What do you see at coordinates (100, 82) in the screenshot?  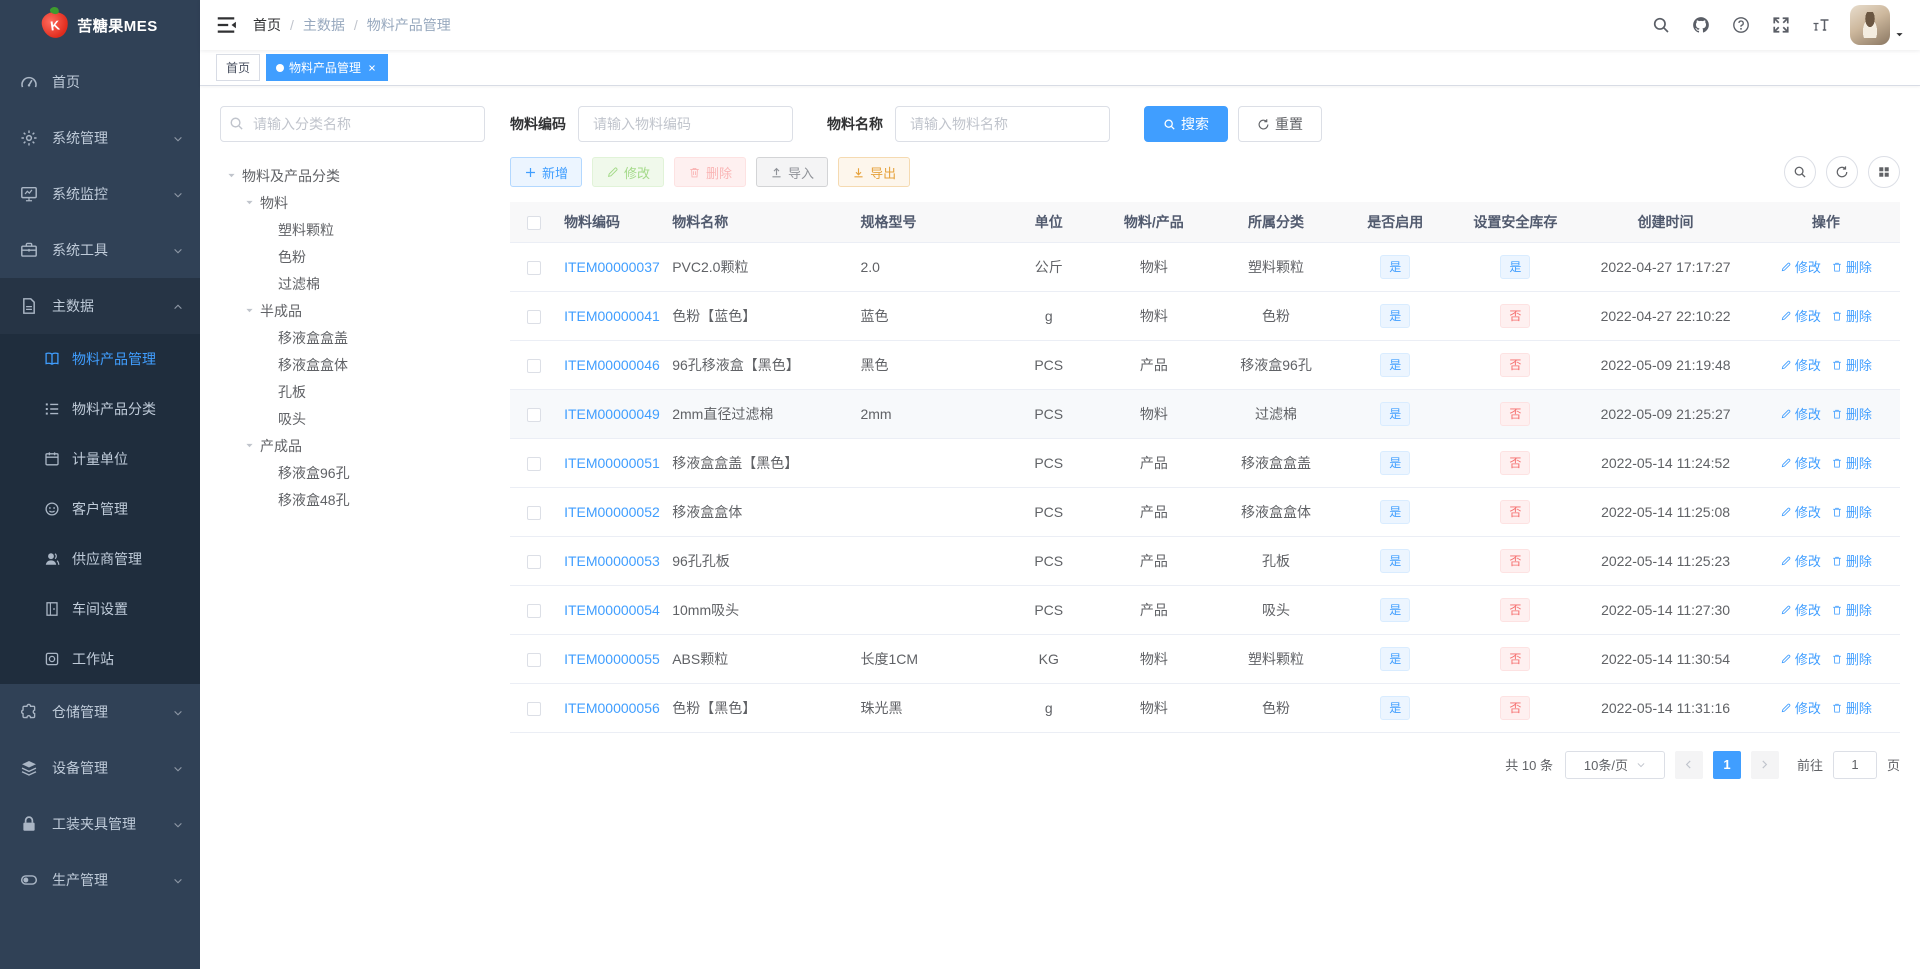 I see `sidebar-item-home: 首页` at bounding box center [100, 82].